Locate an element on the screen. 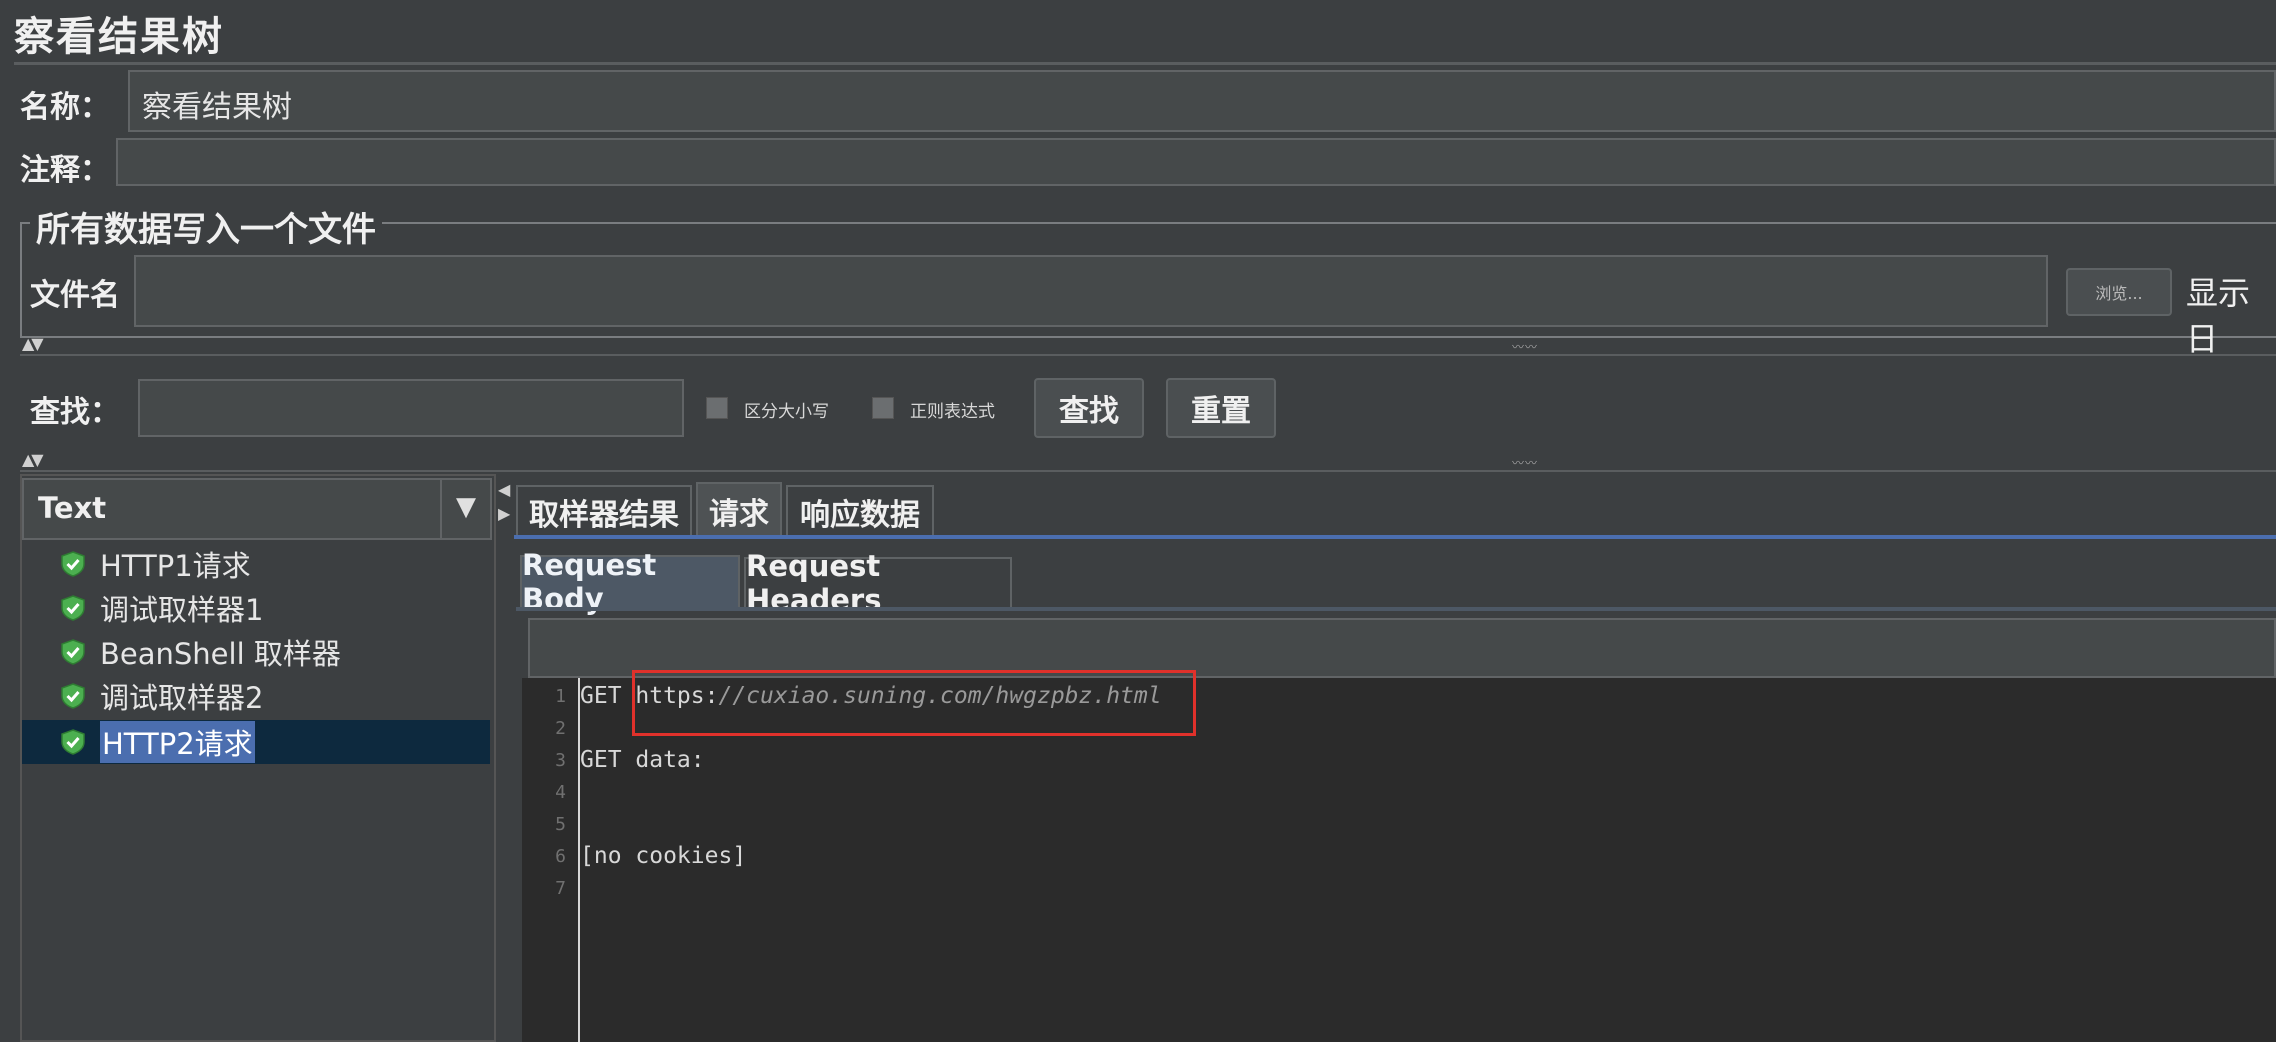  name-label: 名称： is located at coordinates (65, 107).